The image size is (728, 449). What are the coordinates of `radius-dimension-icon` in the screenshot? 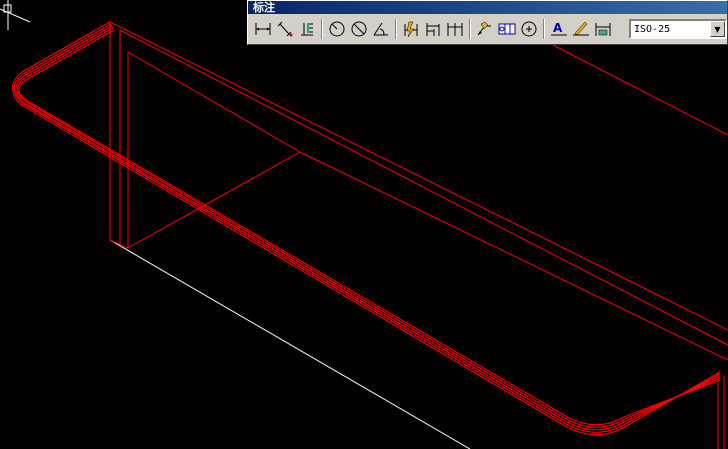 It's located at (337, 29).